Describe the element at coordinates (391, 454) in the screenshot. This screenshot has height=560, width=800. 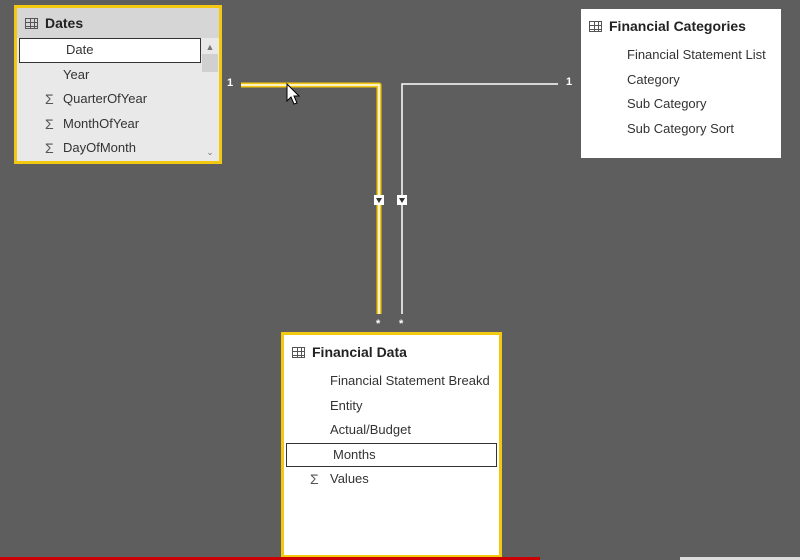
I see `field-item: Months` at that location.